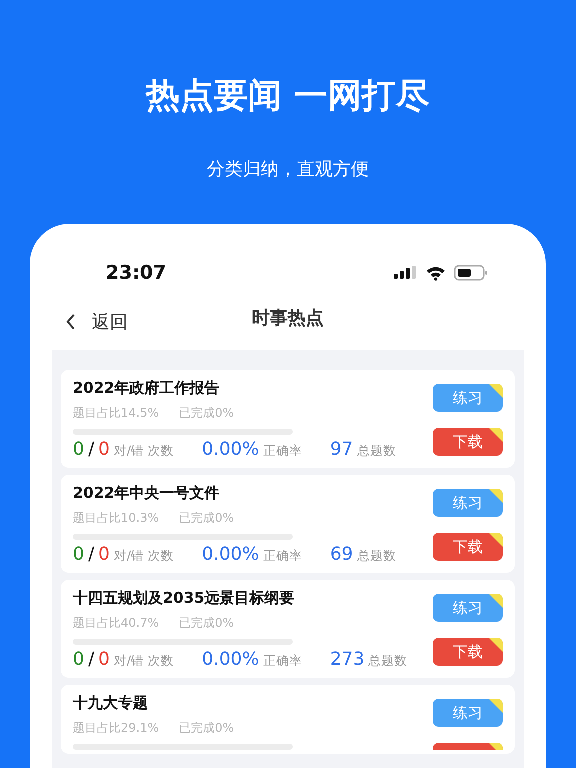 The width and height of the screenshot is (576, 768). What do you see at coordinates (147, 388) in the screenshot?
I see `topic-title: 2022年政府工作报告` at bounding box center [147, 388].